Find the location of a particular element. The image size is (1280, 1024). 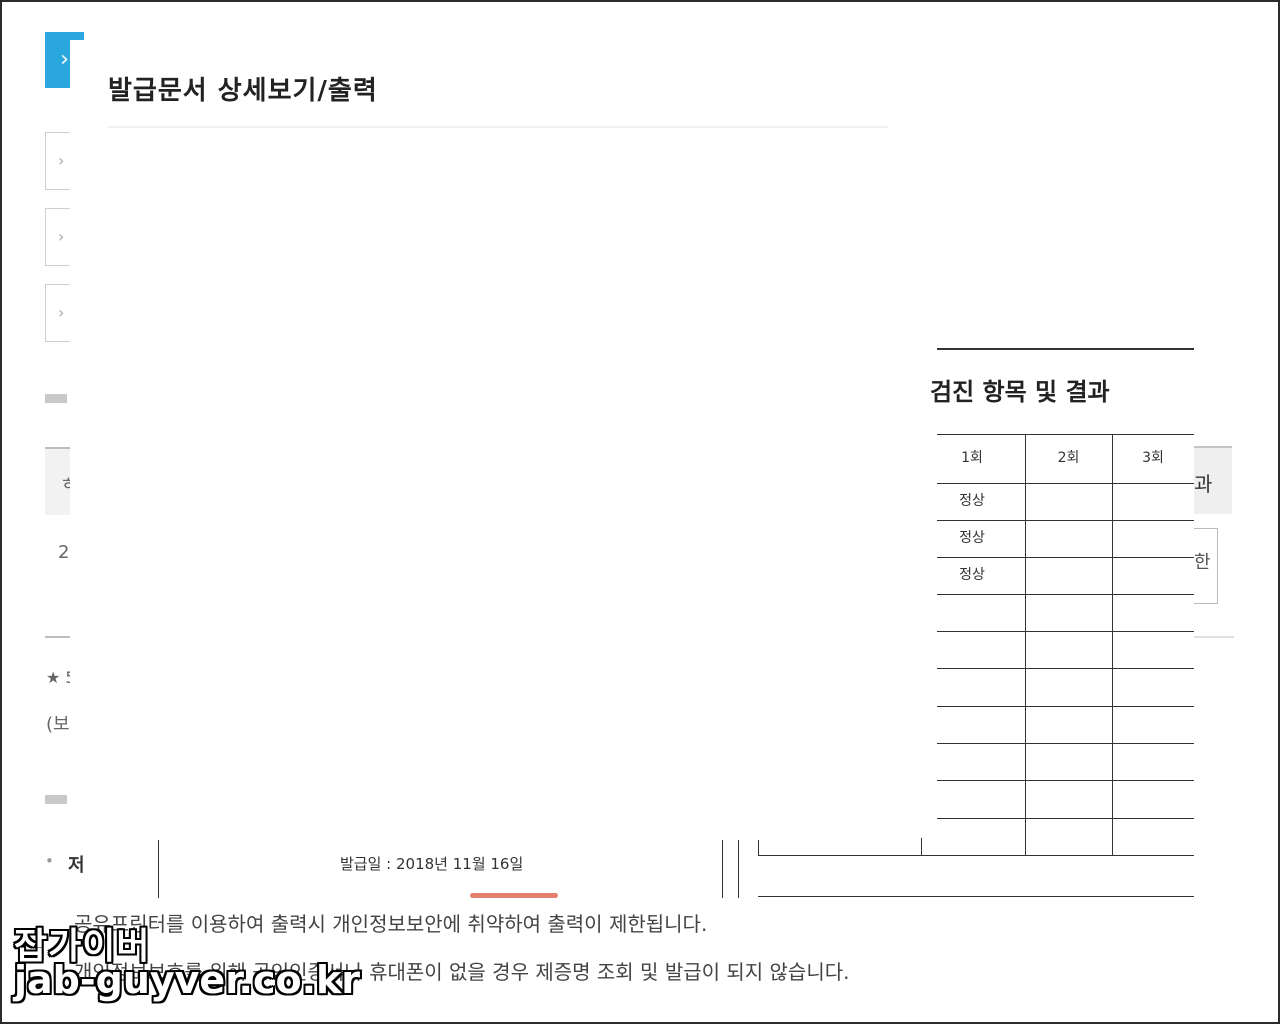

table-header: 1회 is located at coordinates (972, 458).